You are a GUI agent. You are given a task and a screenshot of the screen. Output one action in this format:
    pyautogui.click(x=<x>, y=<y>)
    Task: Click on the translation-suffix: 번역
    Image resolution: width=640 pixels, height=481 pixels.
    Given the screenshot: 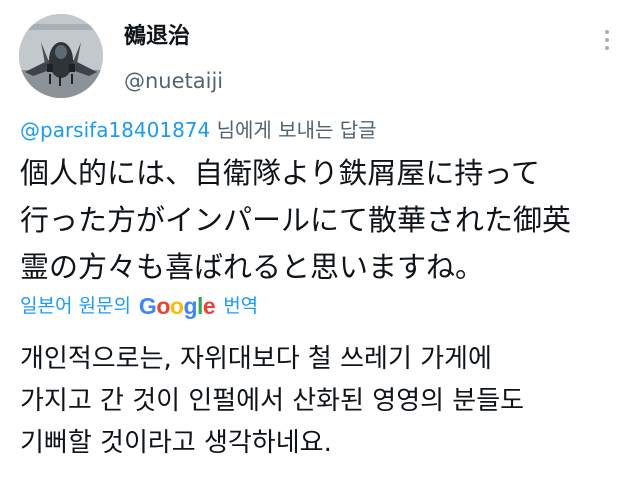 What is the action you would take?
    pyautogui.click(x=241, y=306)
    